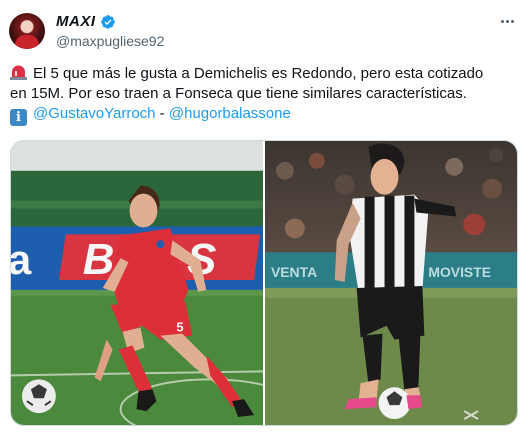 The height and width of the screenshot is (434, 532). I want to click on author-avatar, so click(27, 31).